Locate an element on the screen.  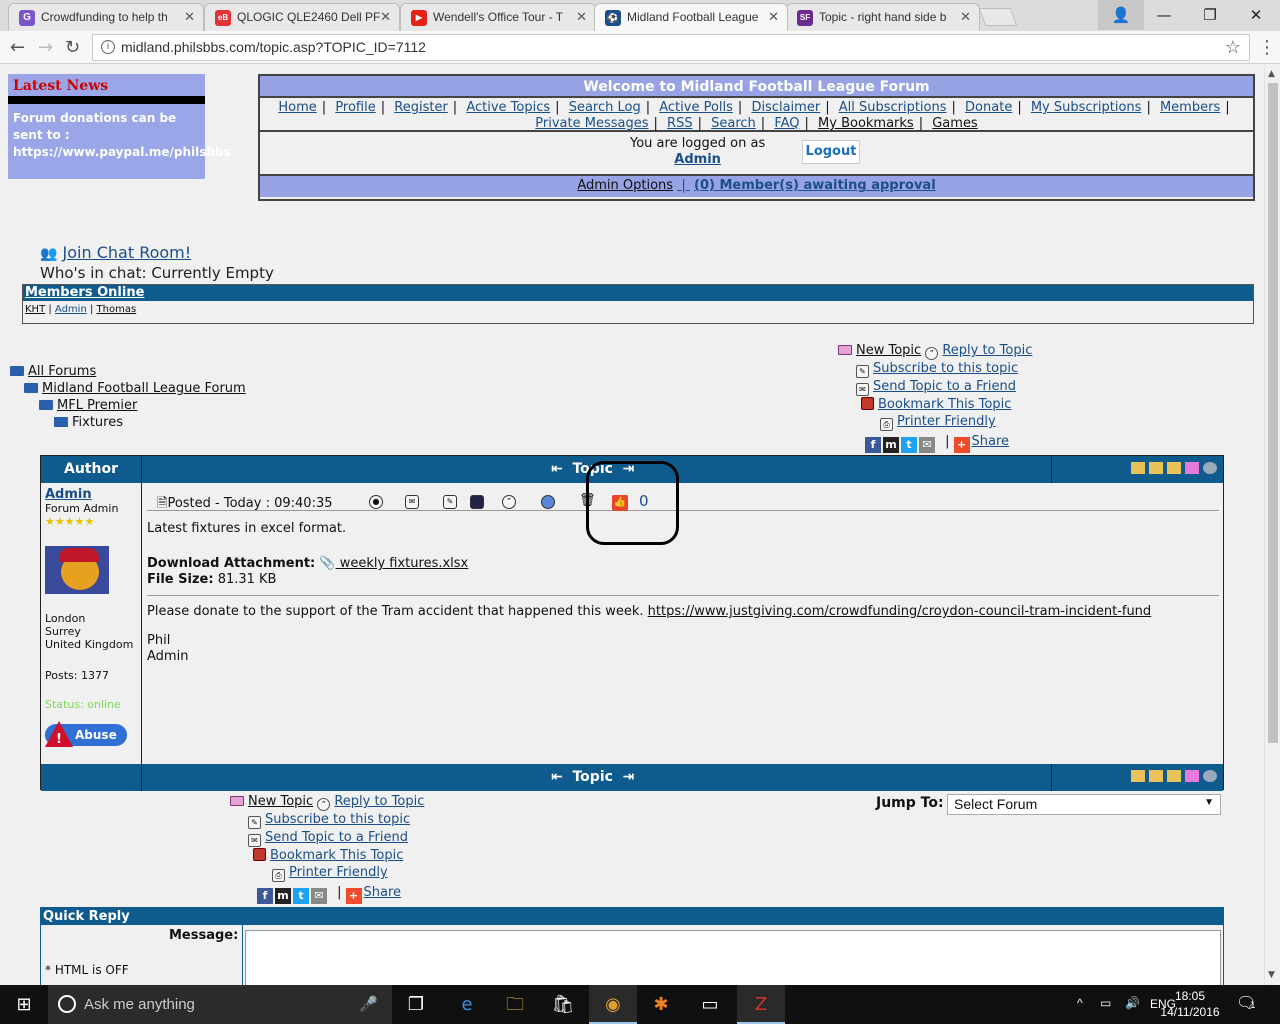
nav-active-polls: Active Polls is located at coordinates (696, 107).